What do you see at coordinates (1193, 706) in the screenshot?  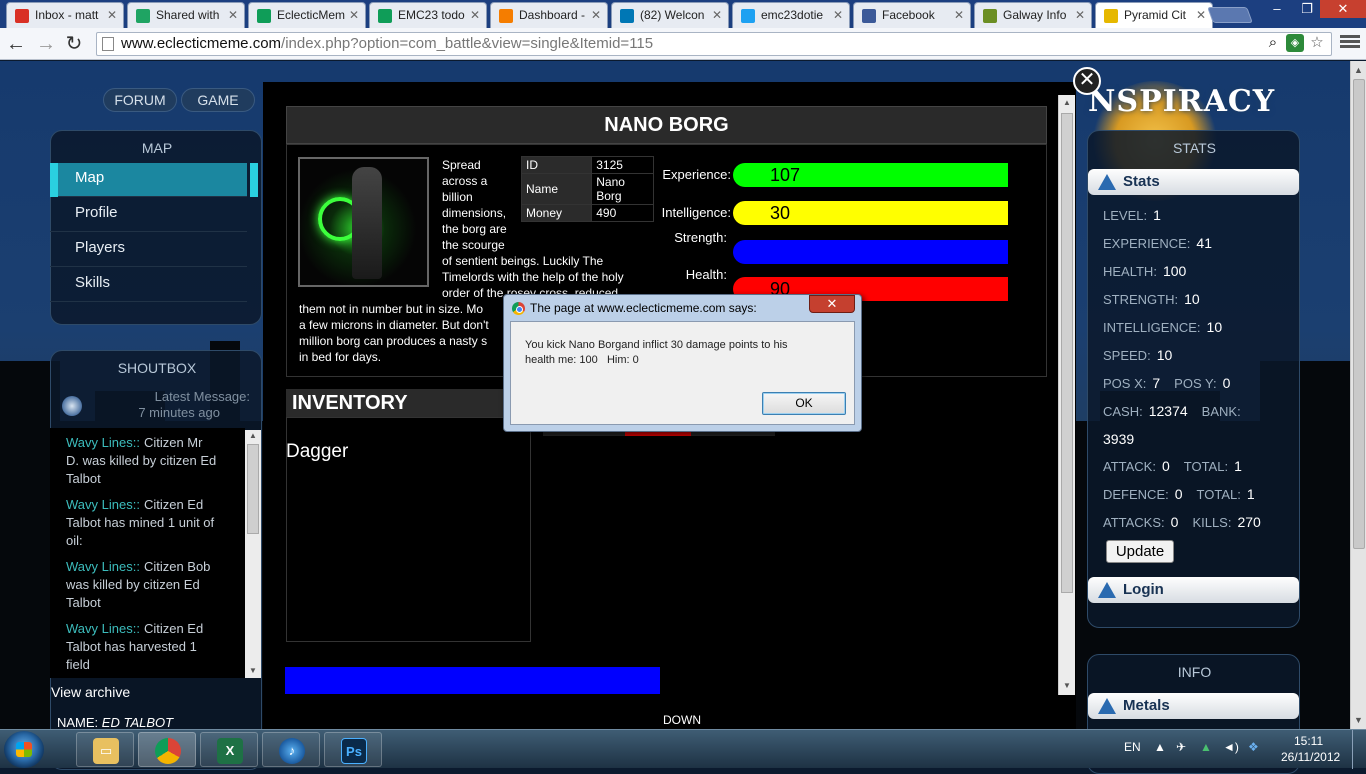 I see `metals-header: Metals` at bounding box center [1193, 706].